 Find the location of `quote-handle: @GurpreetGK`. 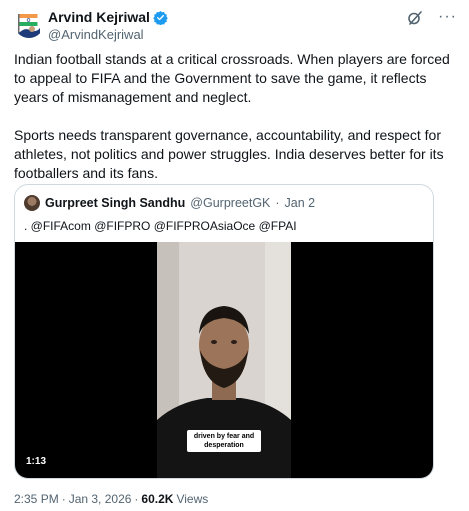

quote-handle: @GurpreetGK is located at coordinates (230, 203).